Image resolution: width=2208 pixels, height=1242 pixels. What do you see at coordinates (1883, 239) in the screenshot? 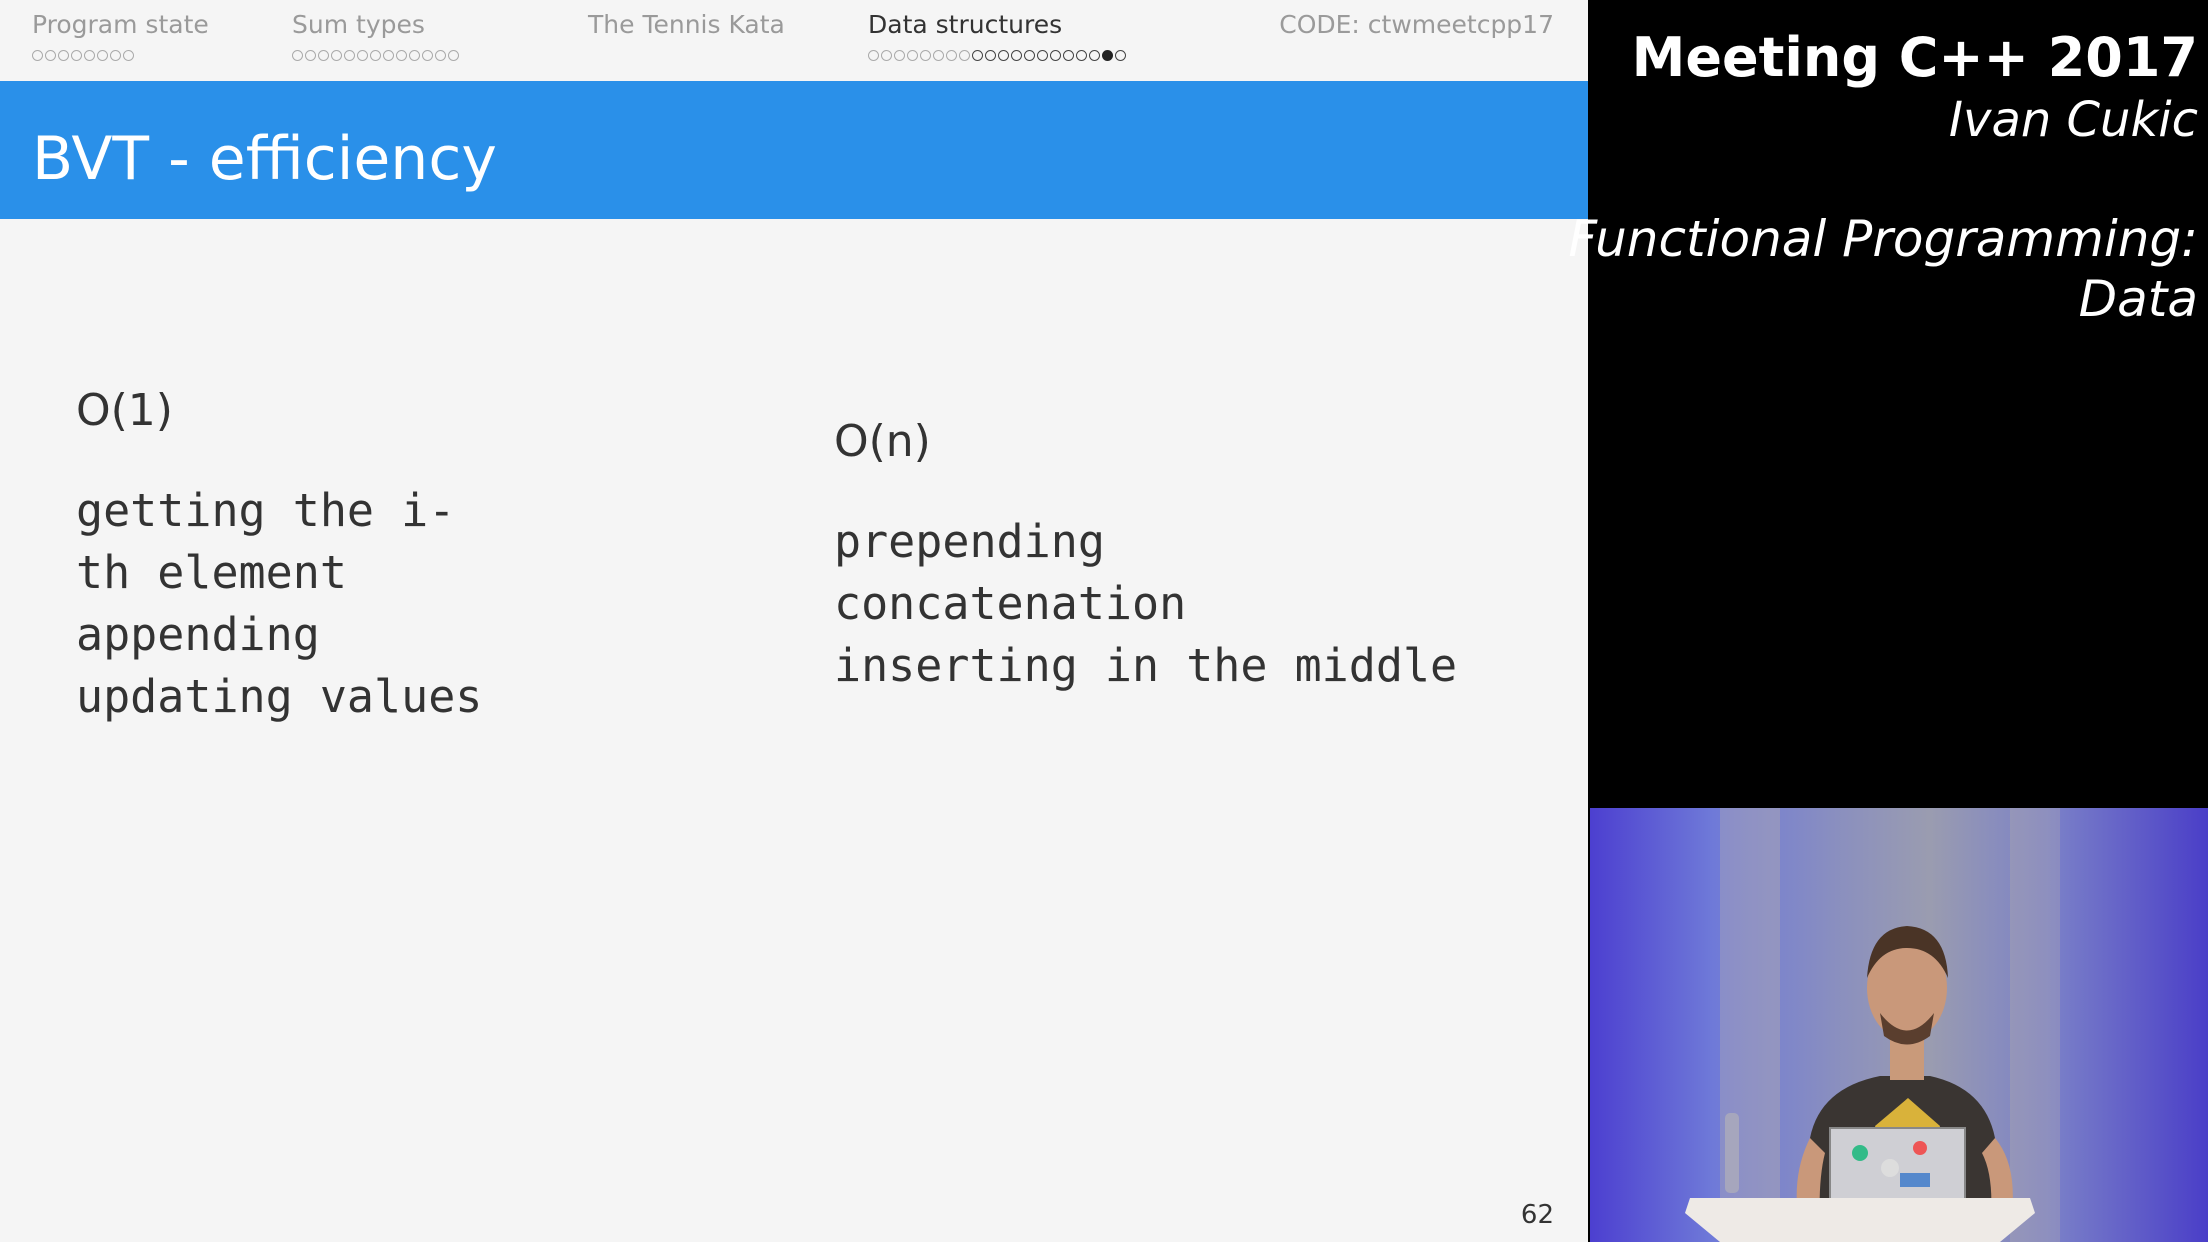
I see `talk-title-line1: Functional Programming:` at bounding box center [1883, 239].